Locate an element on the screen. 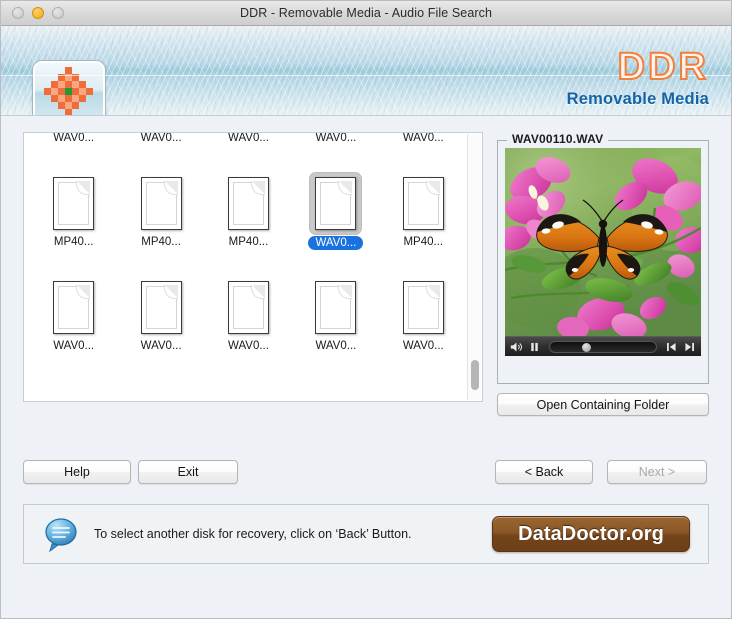  playback-knob is located at coordinates (586, 347).